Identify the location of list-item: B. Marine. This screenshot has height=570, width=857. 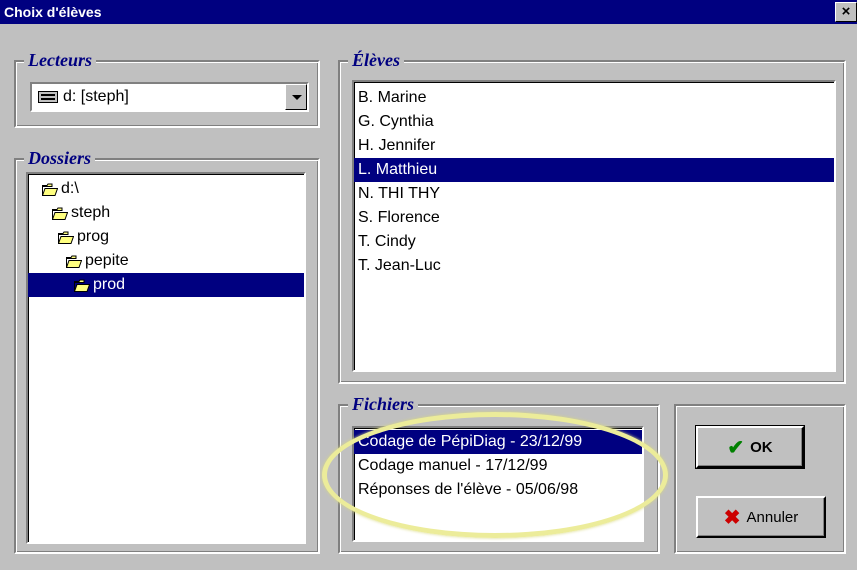
(594, 98).